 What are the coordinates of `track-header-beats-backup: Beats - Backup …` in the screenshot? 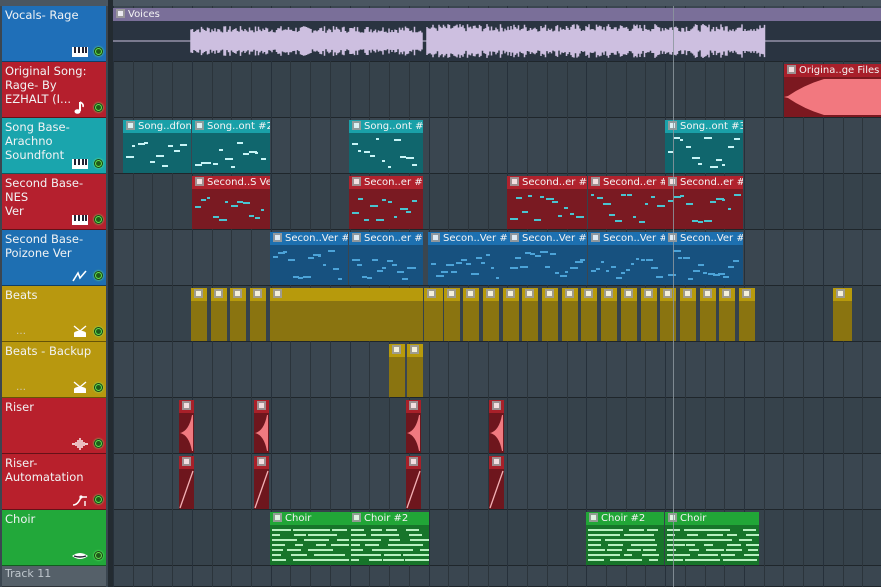 It's located at (54, 370).